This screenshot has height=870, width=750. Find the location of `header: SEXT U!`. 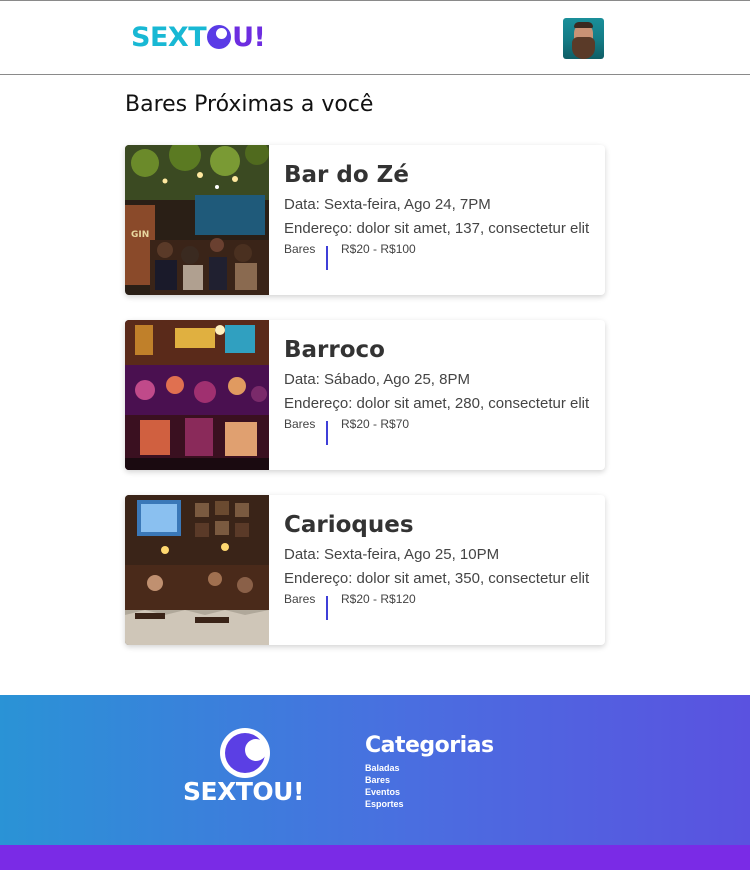

header: SEXT U! is located at coordinates (375, 37).